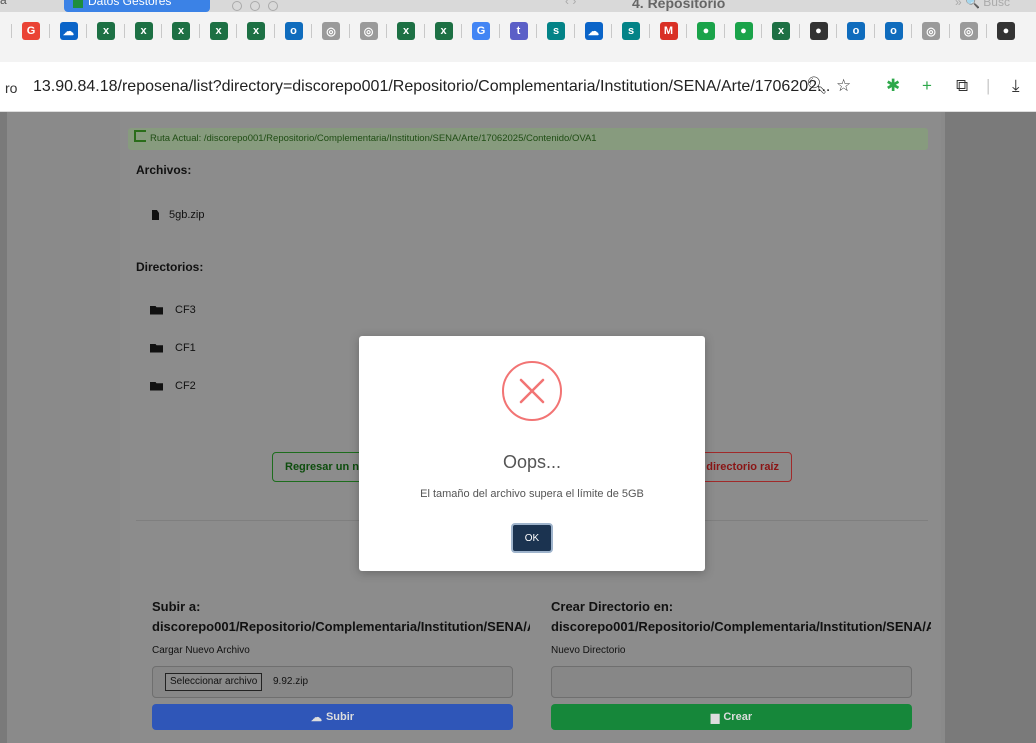 This screenshot has width=1036, height=743. Describe the element at coordinates (1016, 86) in the screenshot. I see `download-icon: ⤓` at that location.